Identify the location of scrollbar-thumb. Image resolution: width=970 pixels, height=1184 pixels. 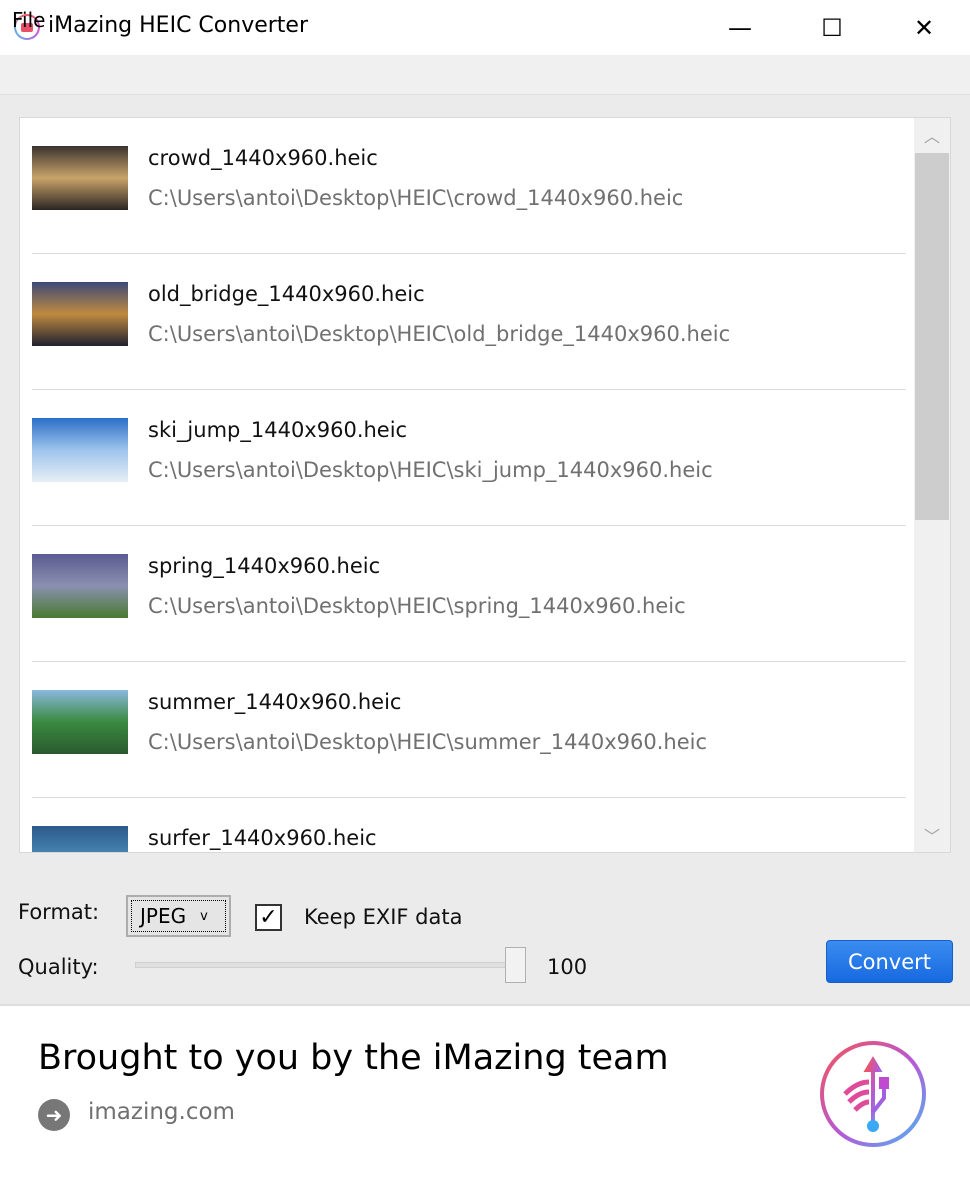
(932, 336).